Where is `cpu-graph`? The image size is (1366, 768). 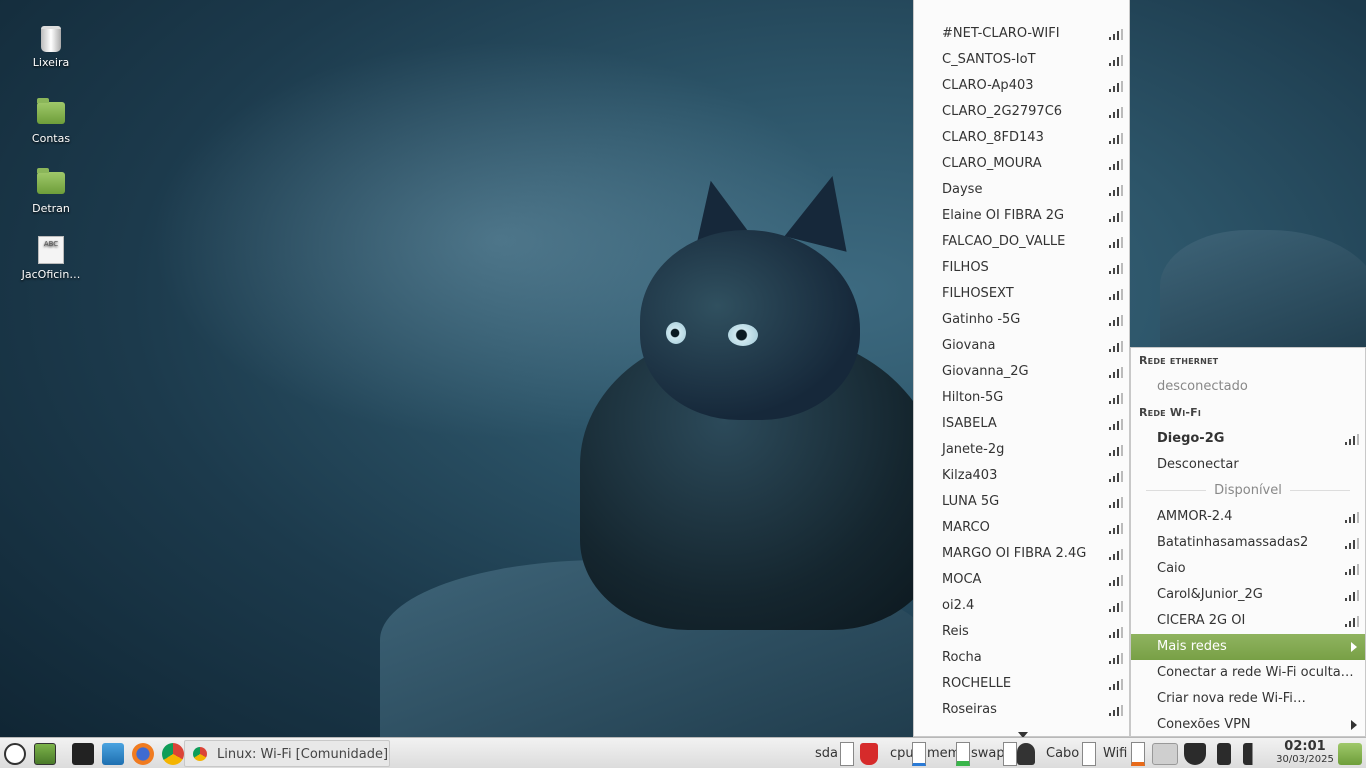
cpu-graph is located at coordinates (919, 754).